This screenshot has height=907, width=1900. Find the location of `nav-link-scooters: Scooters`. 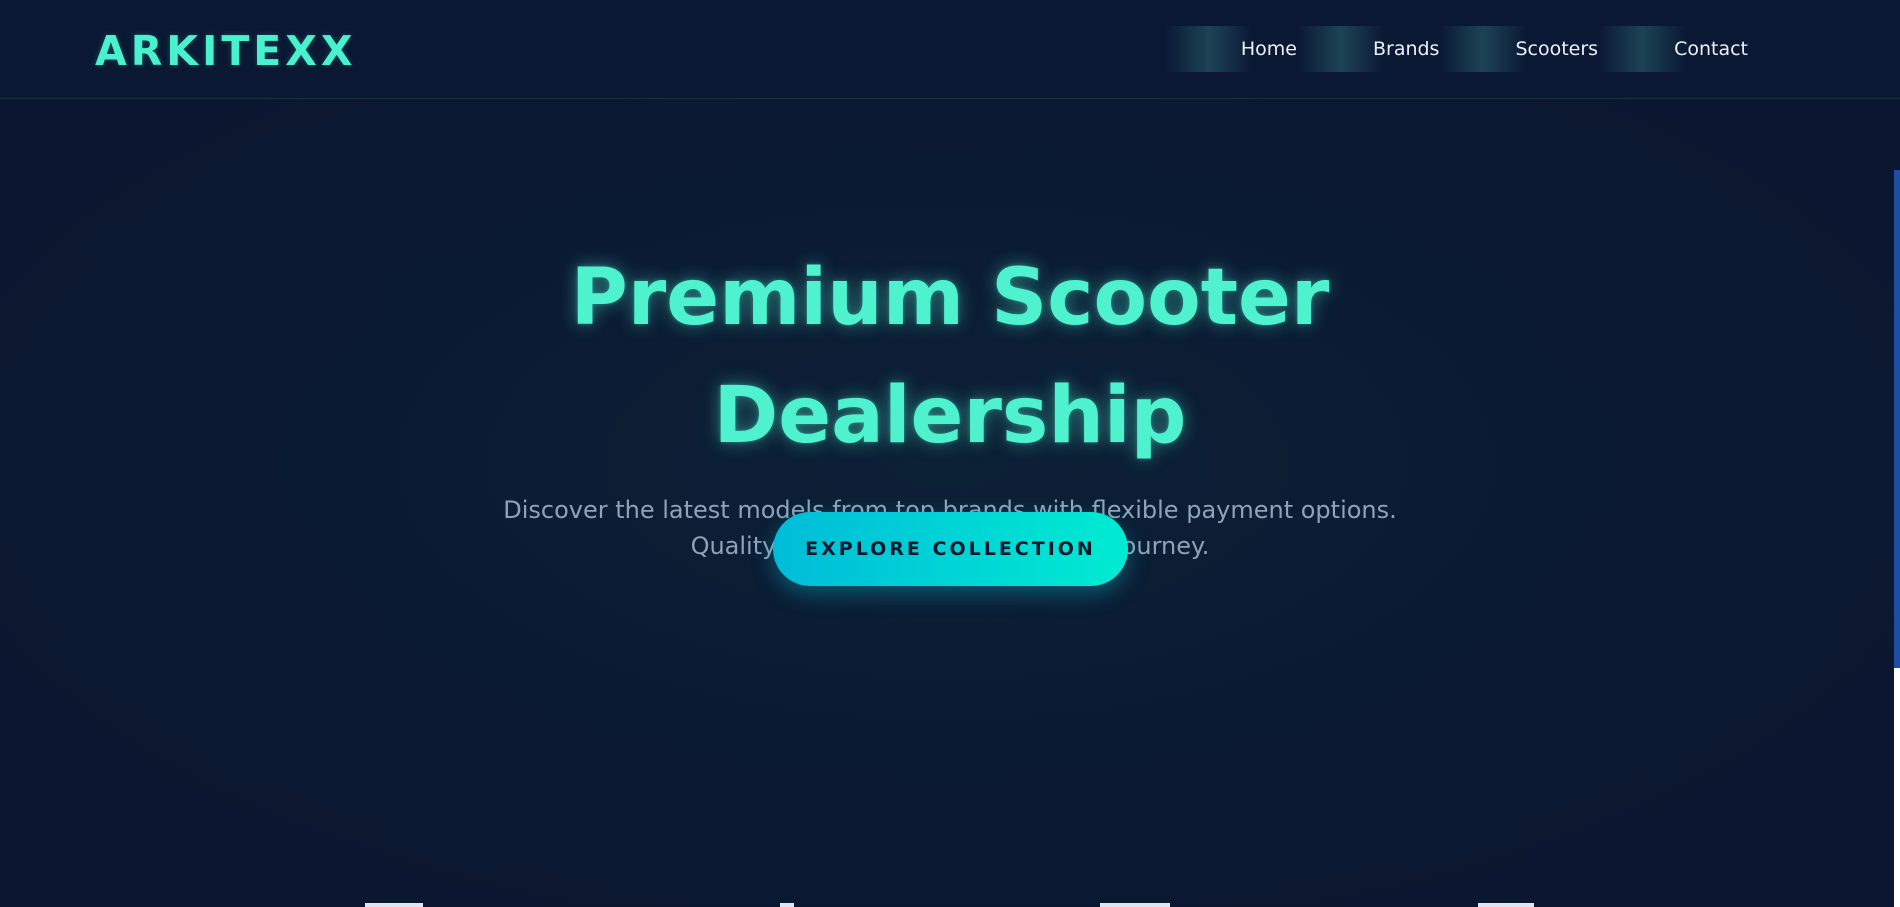

nav-link-scooters: Scooters is located at coordinates (1537, 49).